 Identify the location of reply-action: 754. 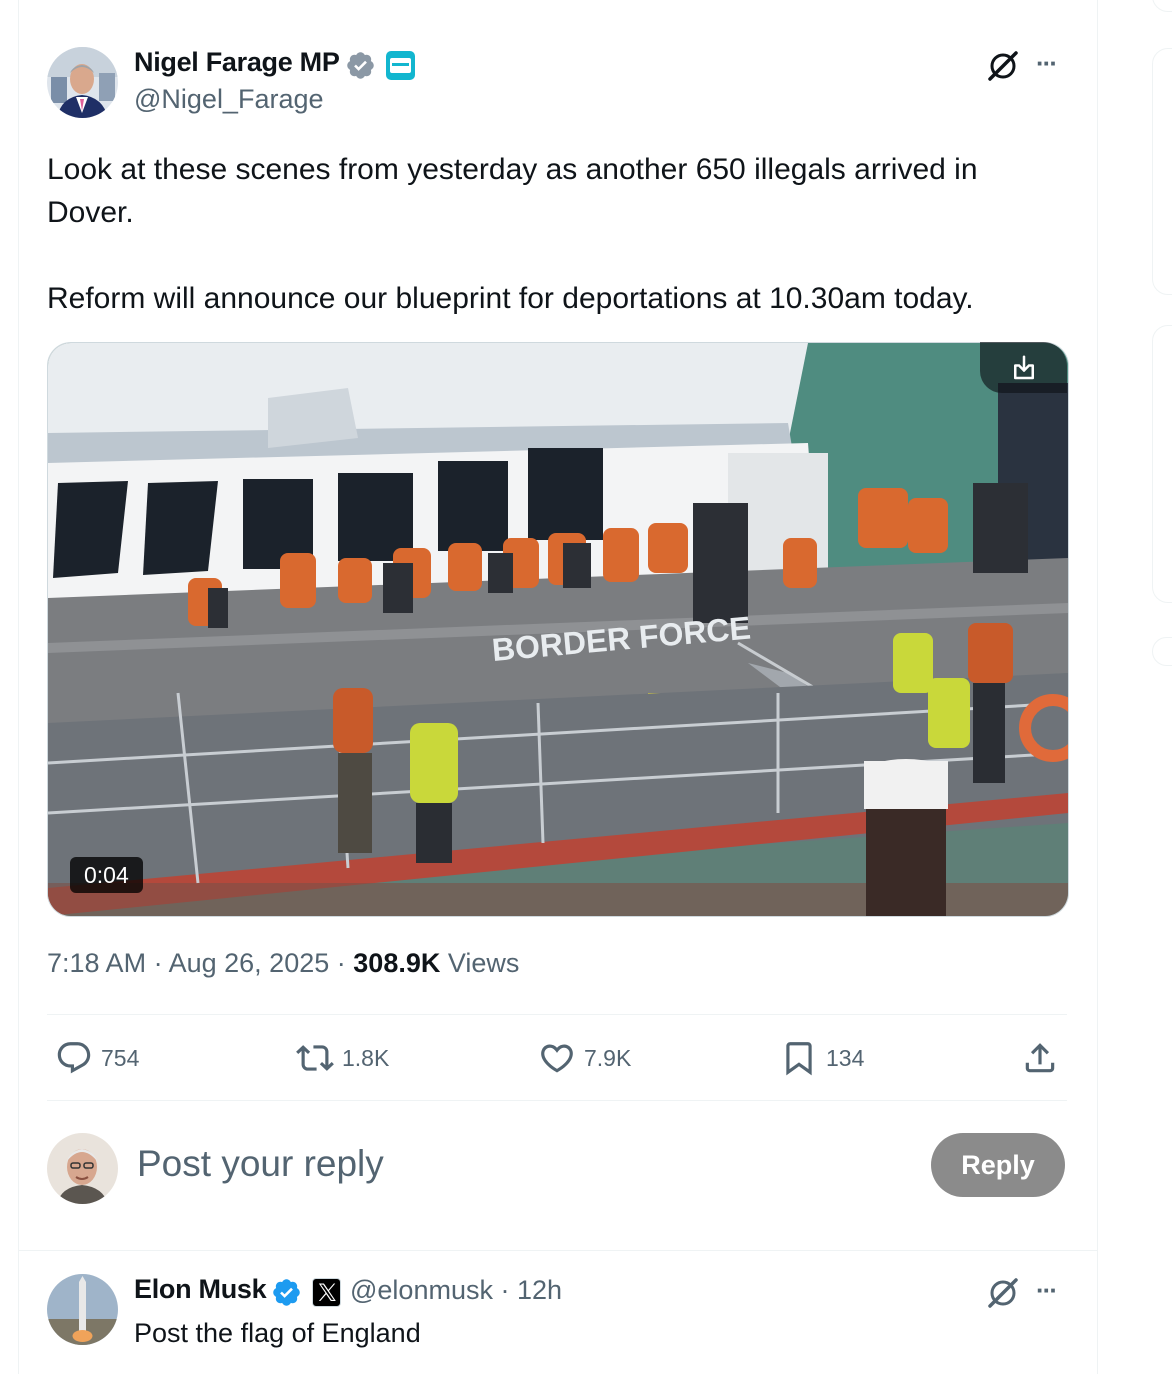
(97, 1058).